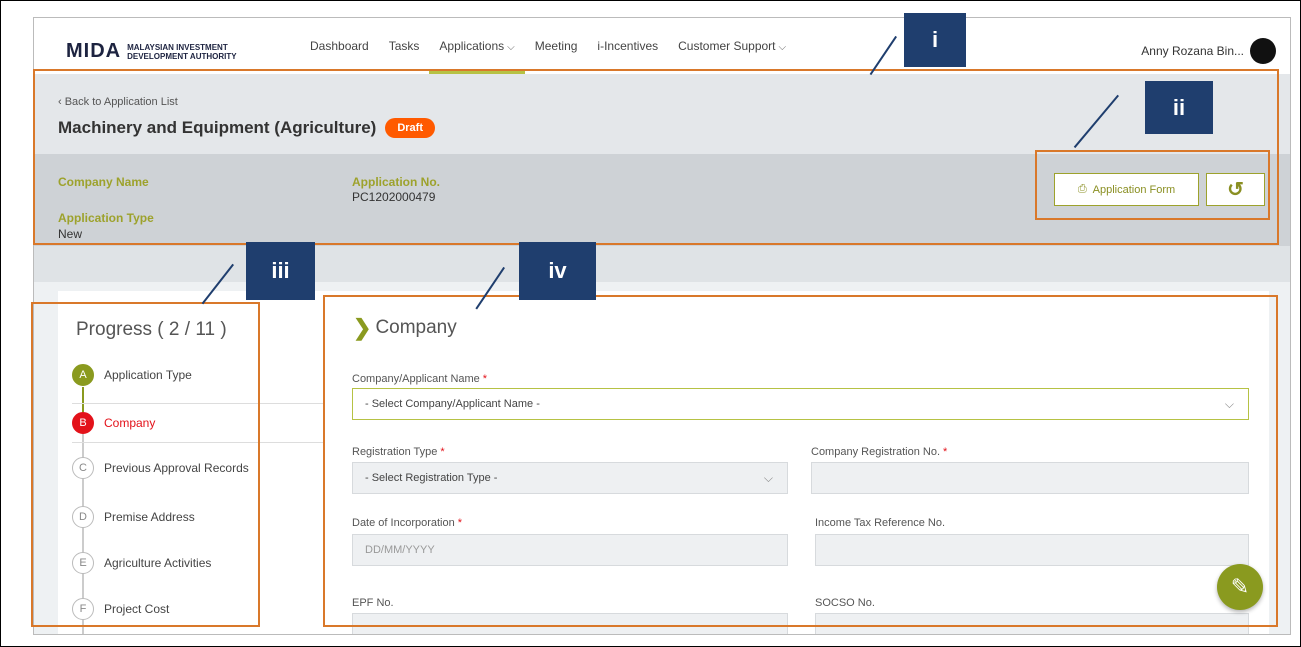 The image size is (1301, 647). I want to click on callout-tag-iii: iii, so click(280, 271).